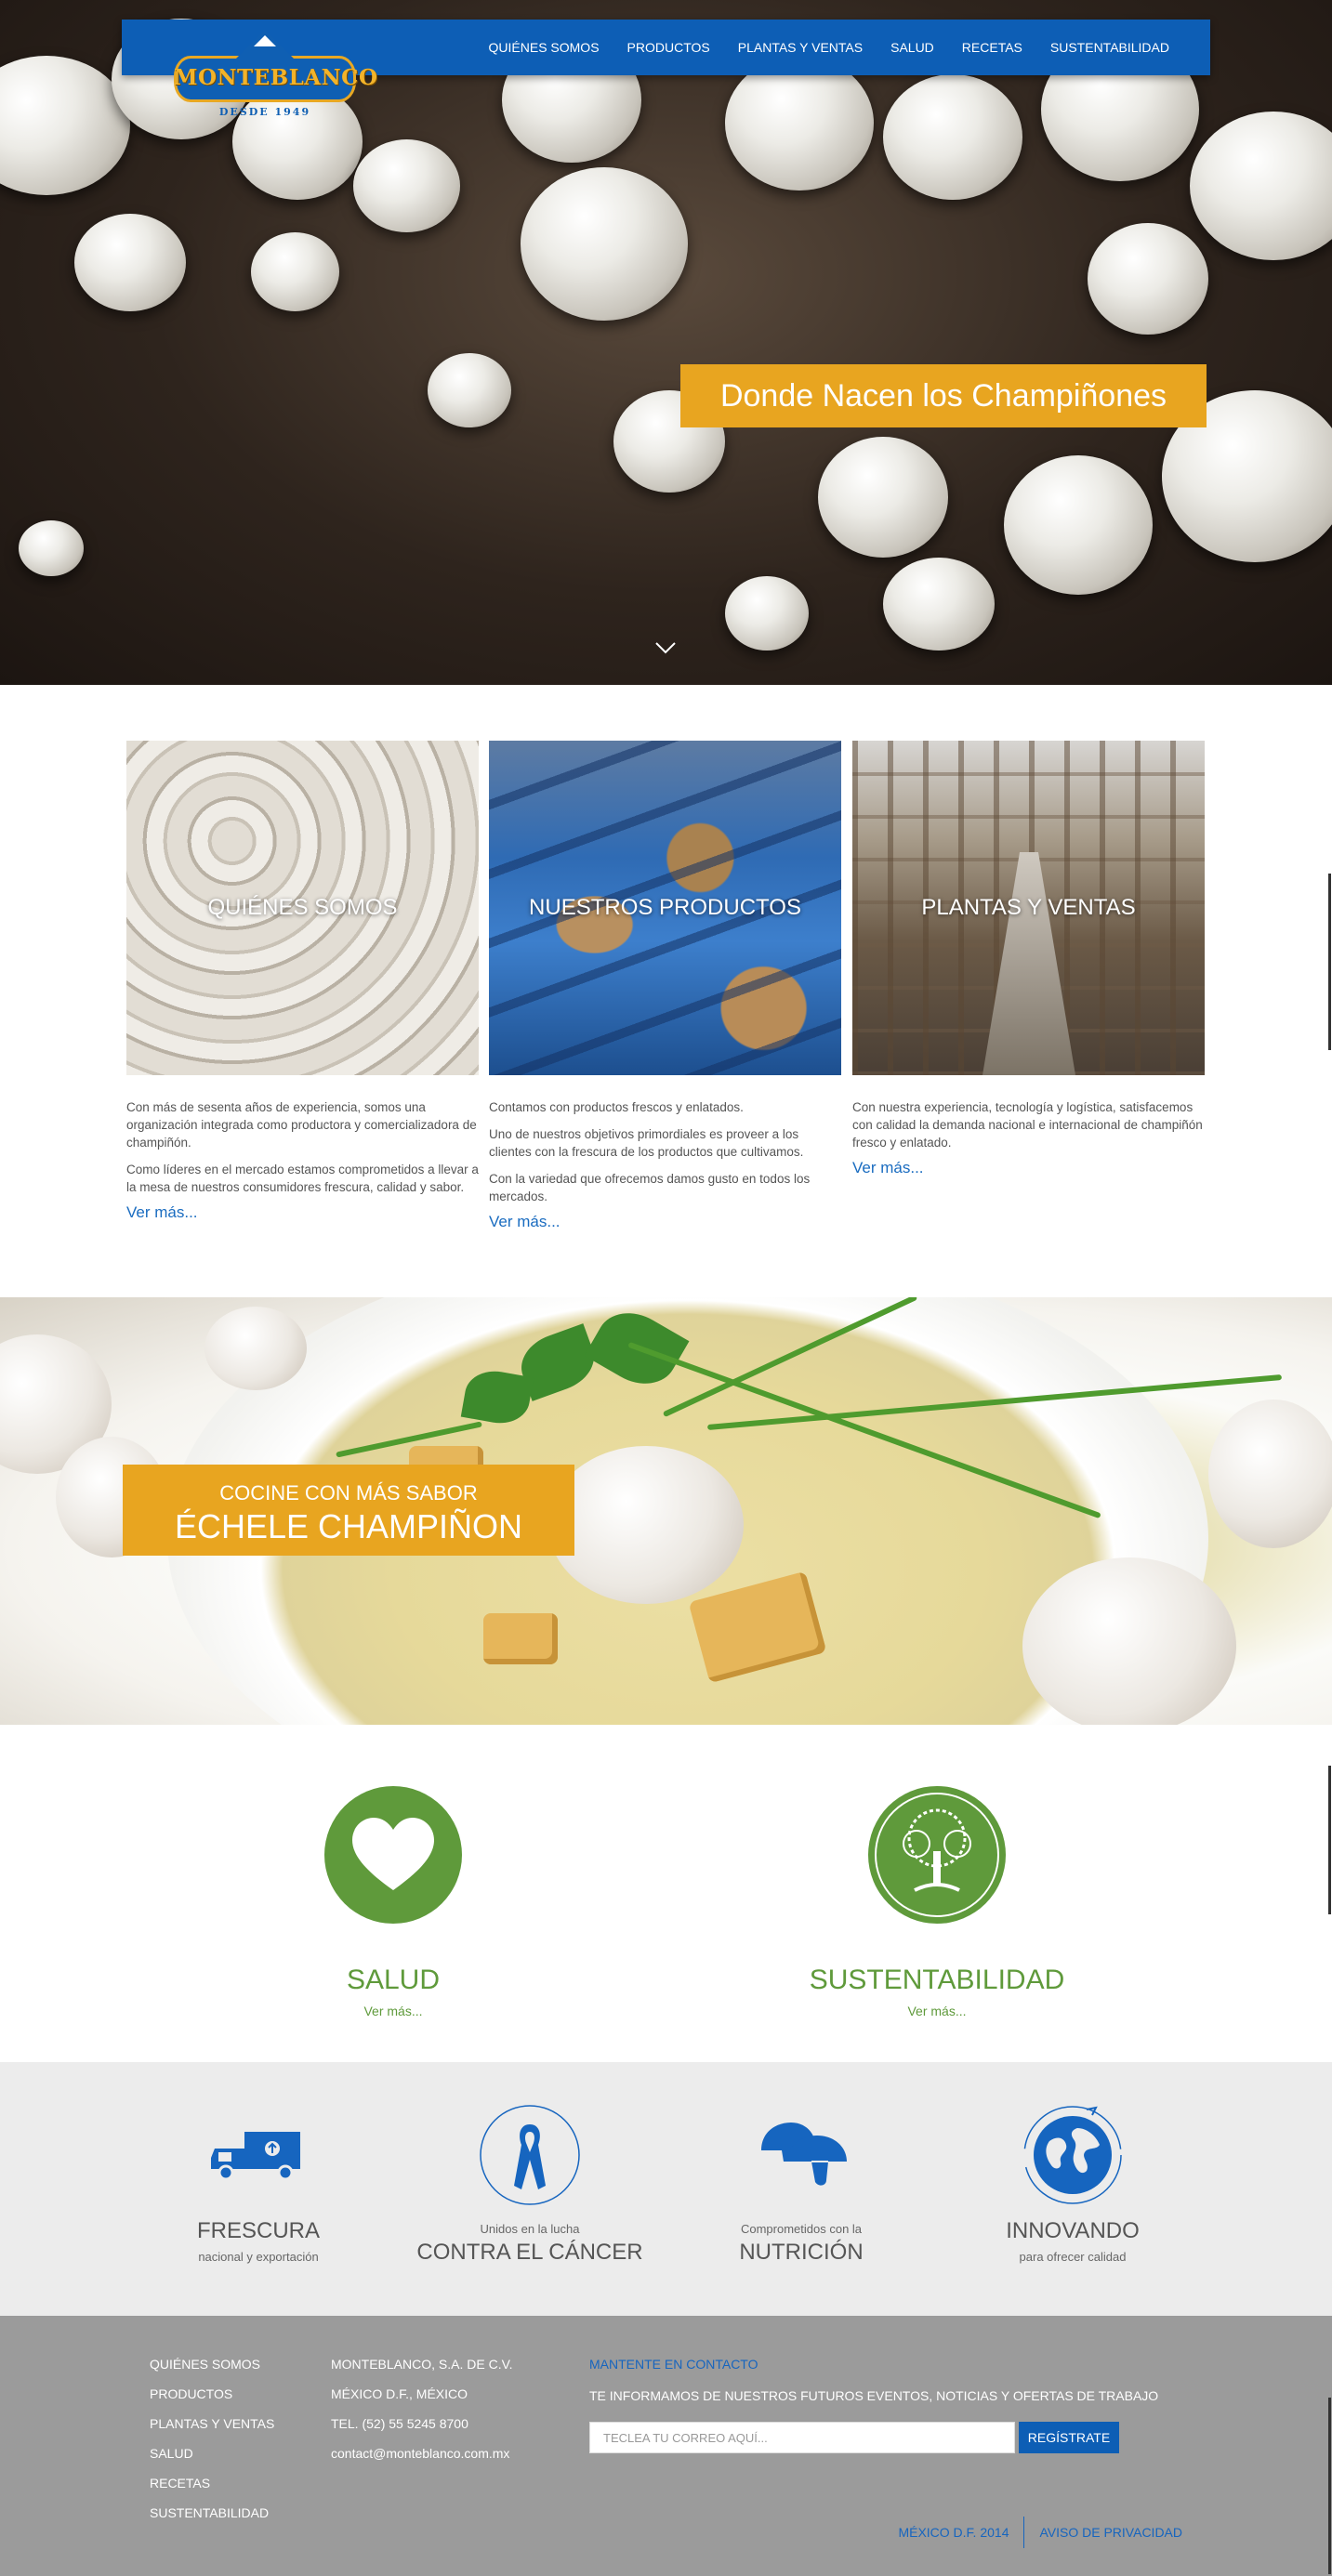 The width and height of the screenshot is (1332, 2576). Describe the element at coordinates (302, 908) in the screenshot. I see `sliced-mushrooms-image: QUIÉNES SOMOS` at that location.